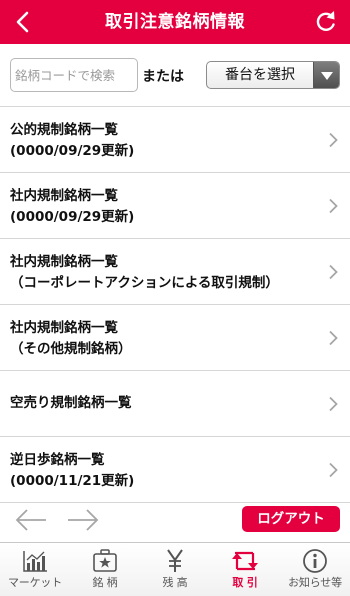 This screenshot has width=350, height=596. I want to click on chart-icon, so click(35, 561).